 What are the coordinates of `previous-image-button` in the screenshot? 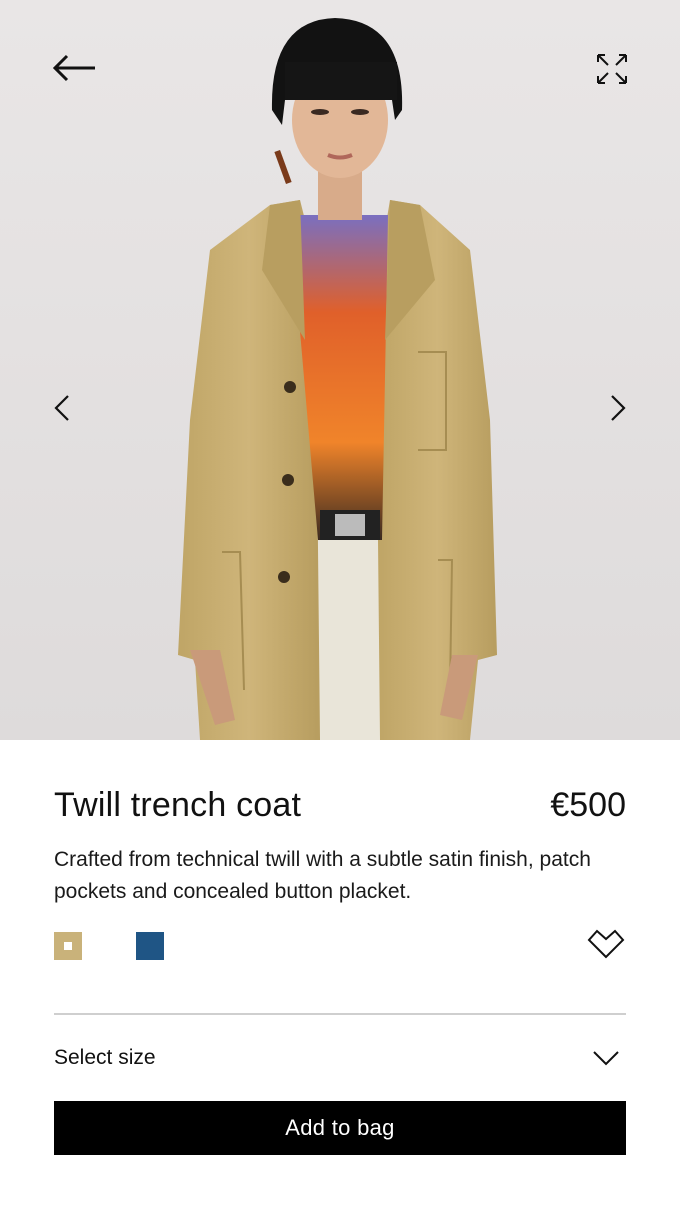 It's located at (62, 408).